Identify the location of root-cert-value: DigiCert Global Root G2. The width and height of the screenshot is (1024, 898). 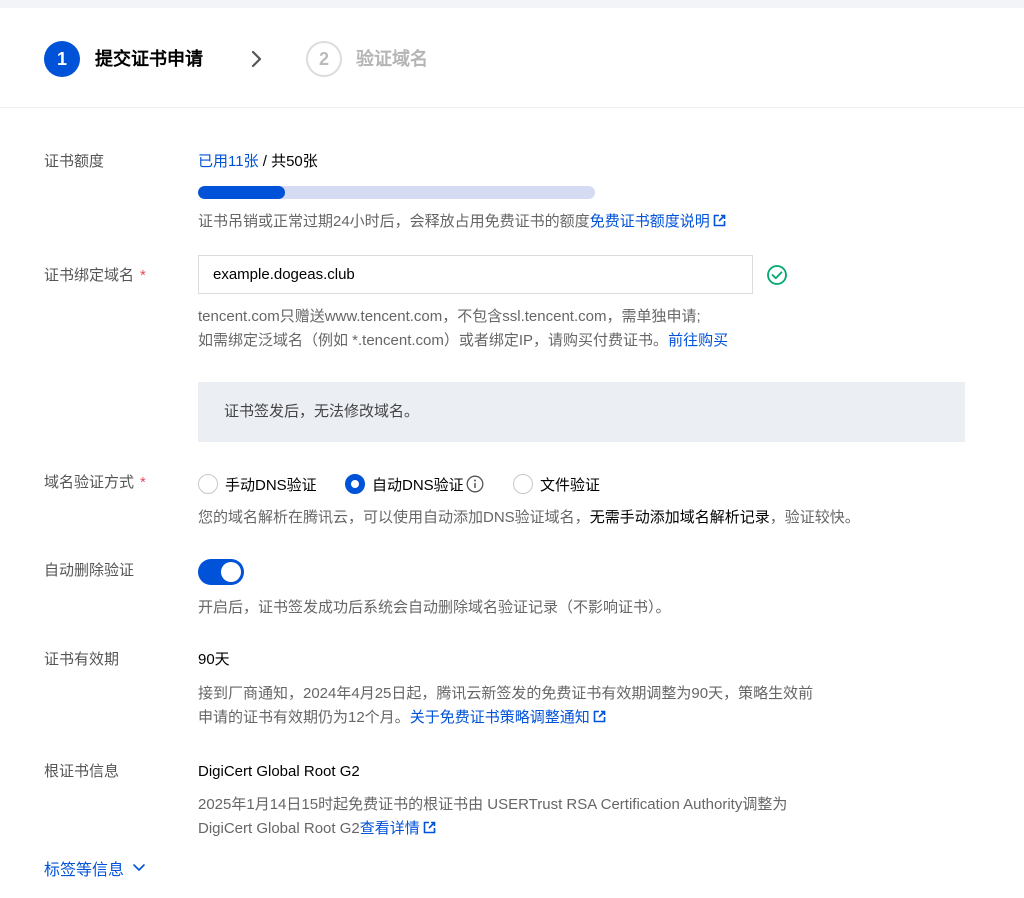
(279, 771).